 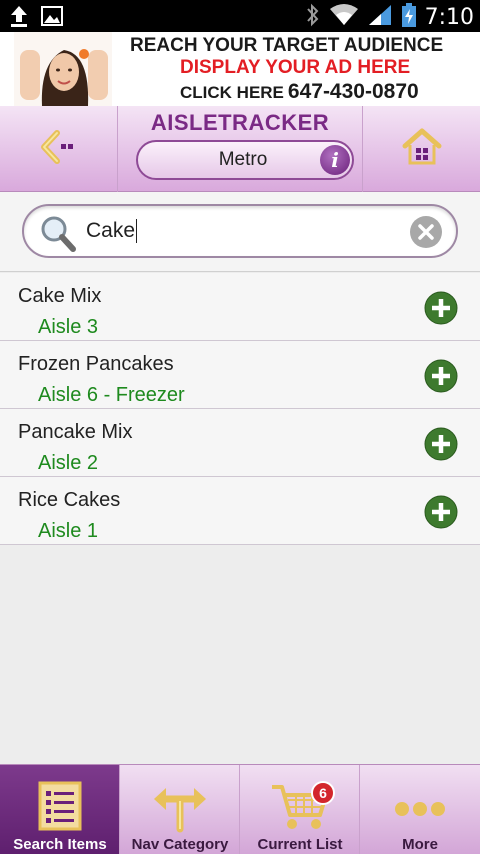 What do you see at coordinates (313, 17) in the screenshot?
I see `bluetooth-icon` at bounding box center [313, 17].